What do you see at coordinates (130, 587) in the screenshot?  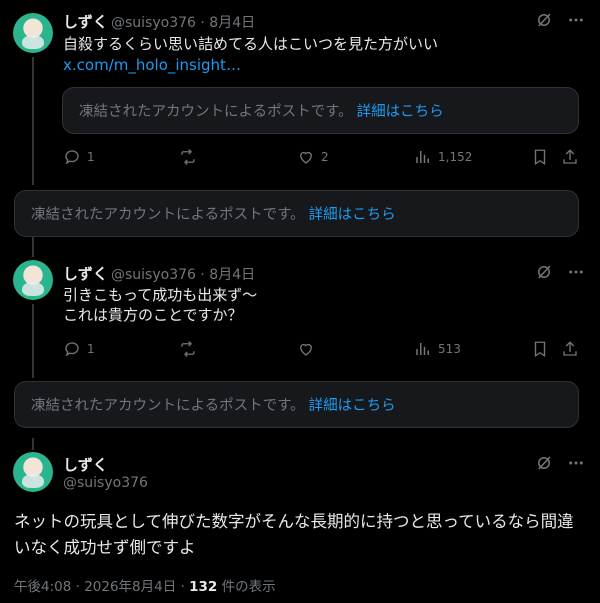 I see `post-full-date: 2026年8月4日` at bounding box center [130, 587].